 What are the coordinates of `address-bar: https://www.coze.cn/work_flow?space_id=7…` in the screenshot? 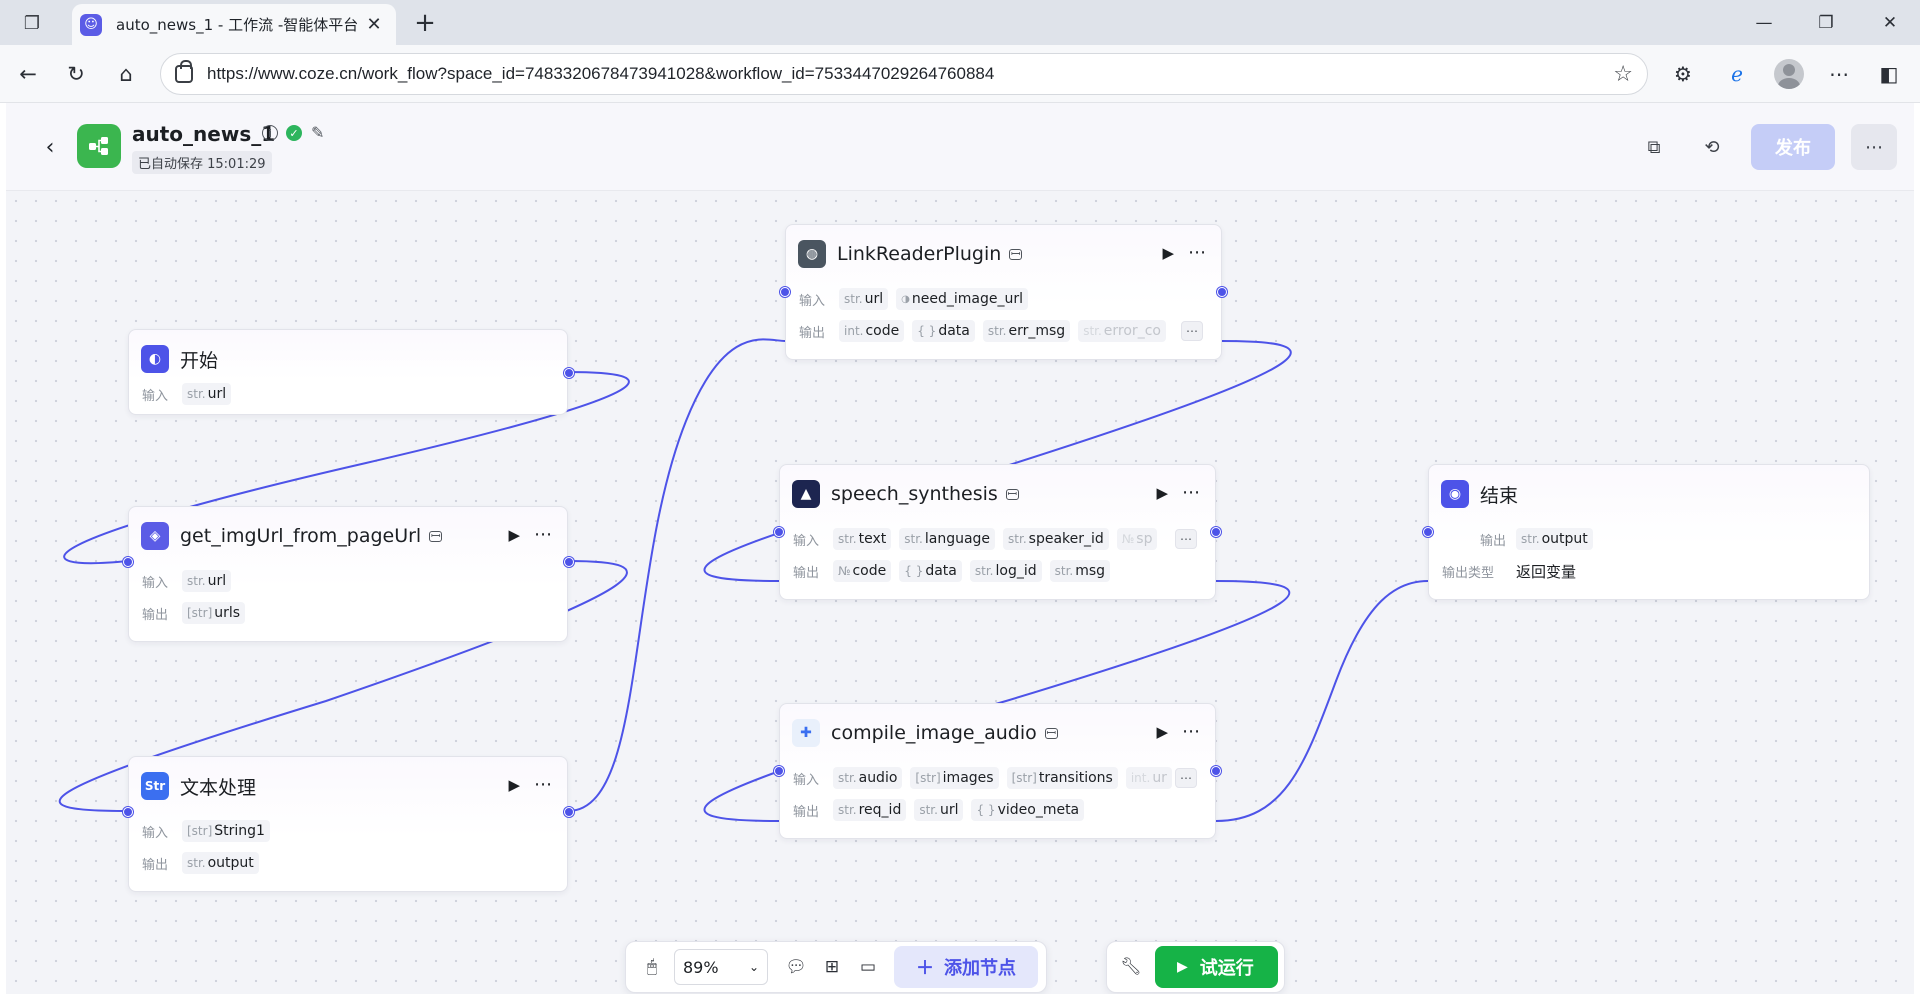 It's located at (904, 74).